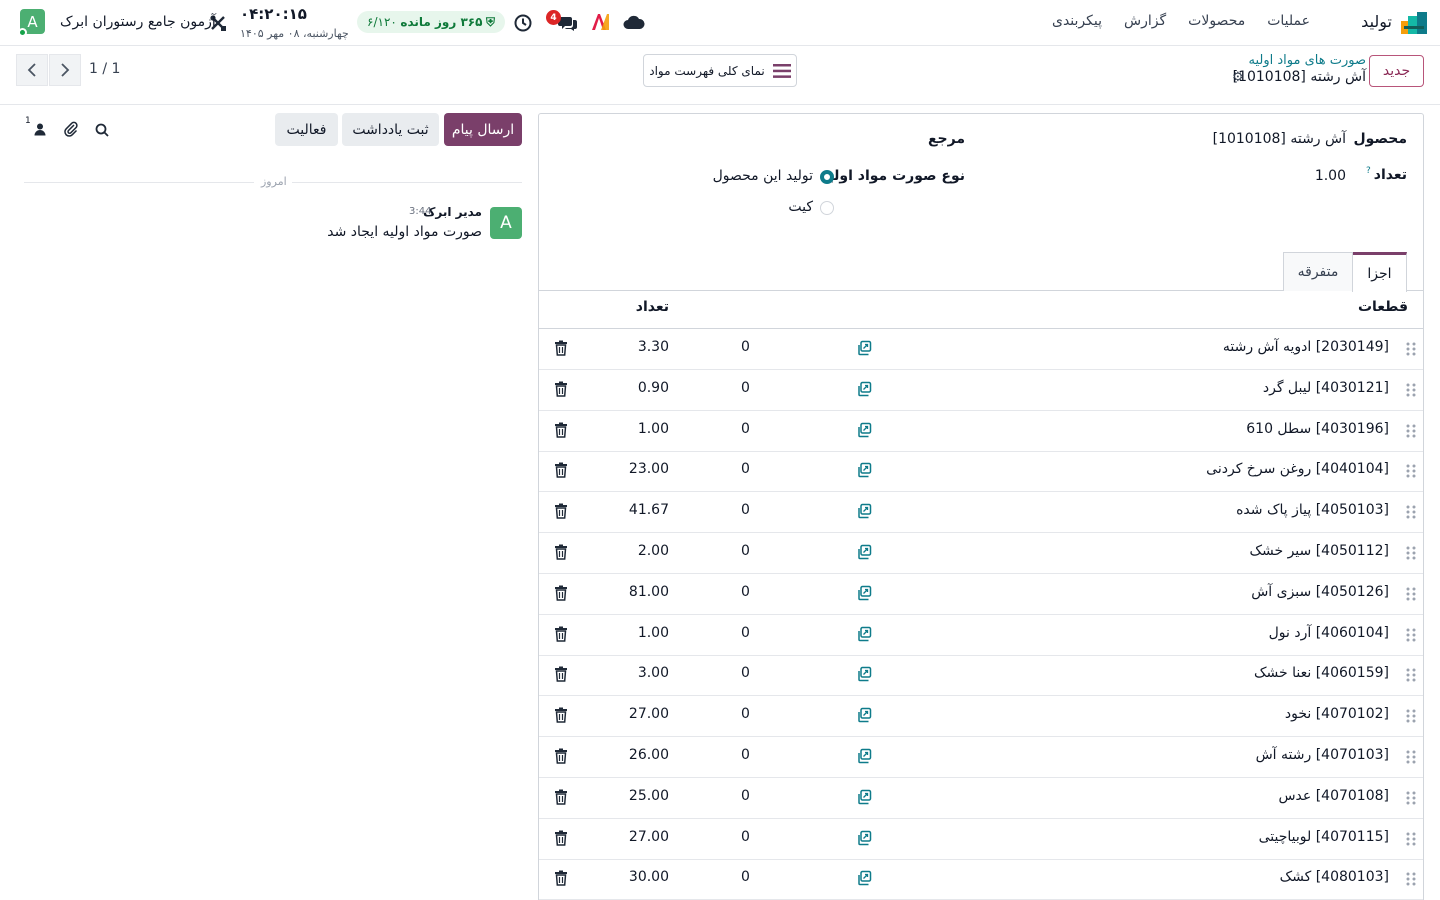  I want to click on component-quantity: 0.90, so click(653, 388).